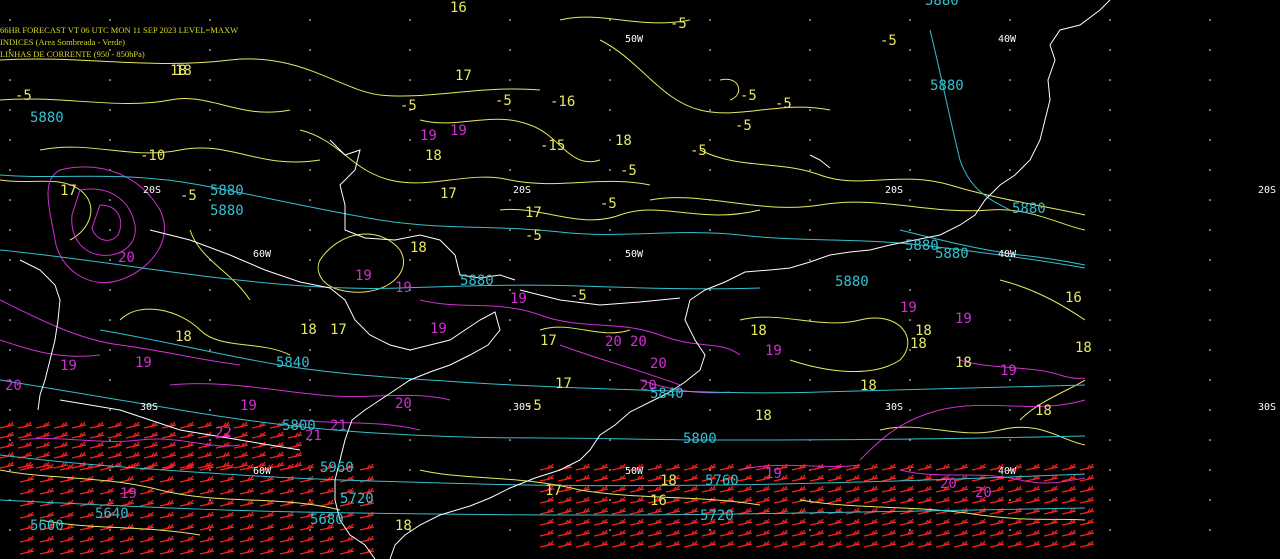  Describe the element at coordinates (338, 426) in the screenshot. I see `contour-label: 21` at that location.